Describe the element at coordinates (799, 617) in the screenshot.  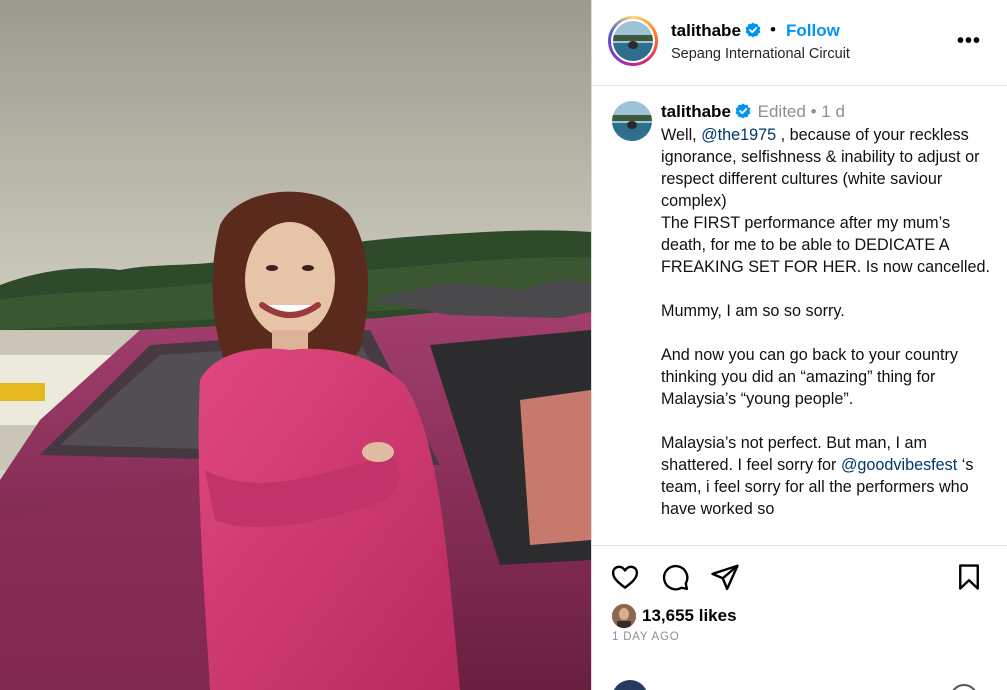
I see `post-actions: 13,655 likes 1 DAY AGO` at that location.